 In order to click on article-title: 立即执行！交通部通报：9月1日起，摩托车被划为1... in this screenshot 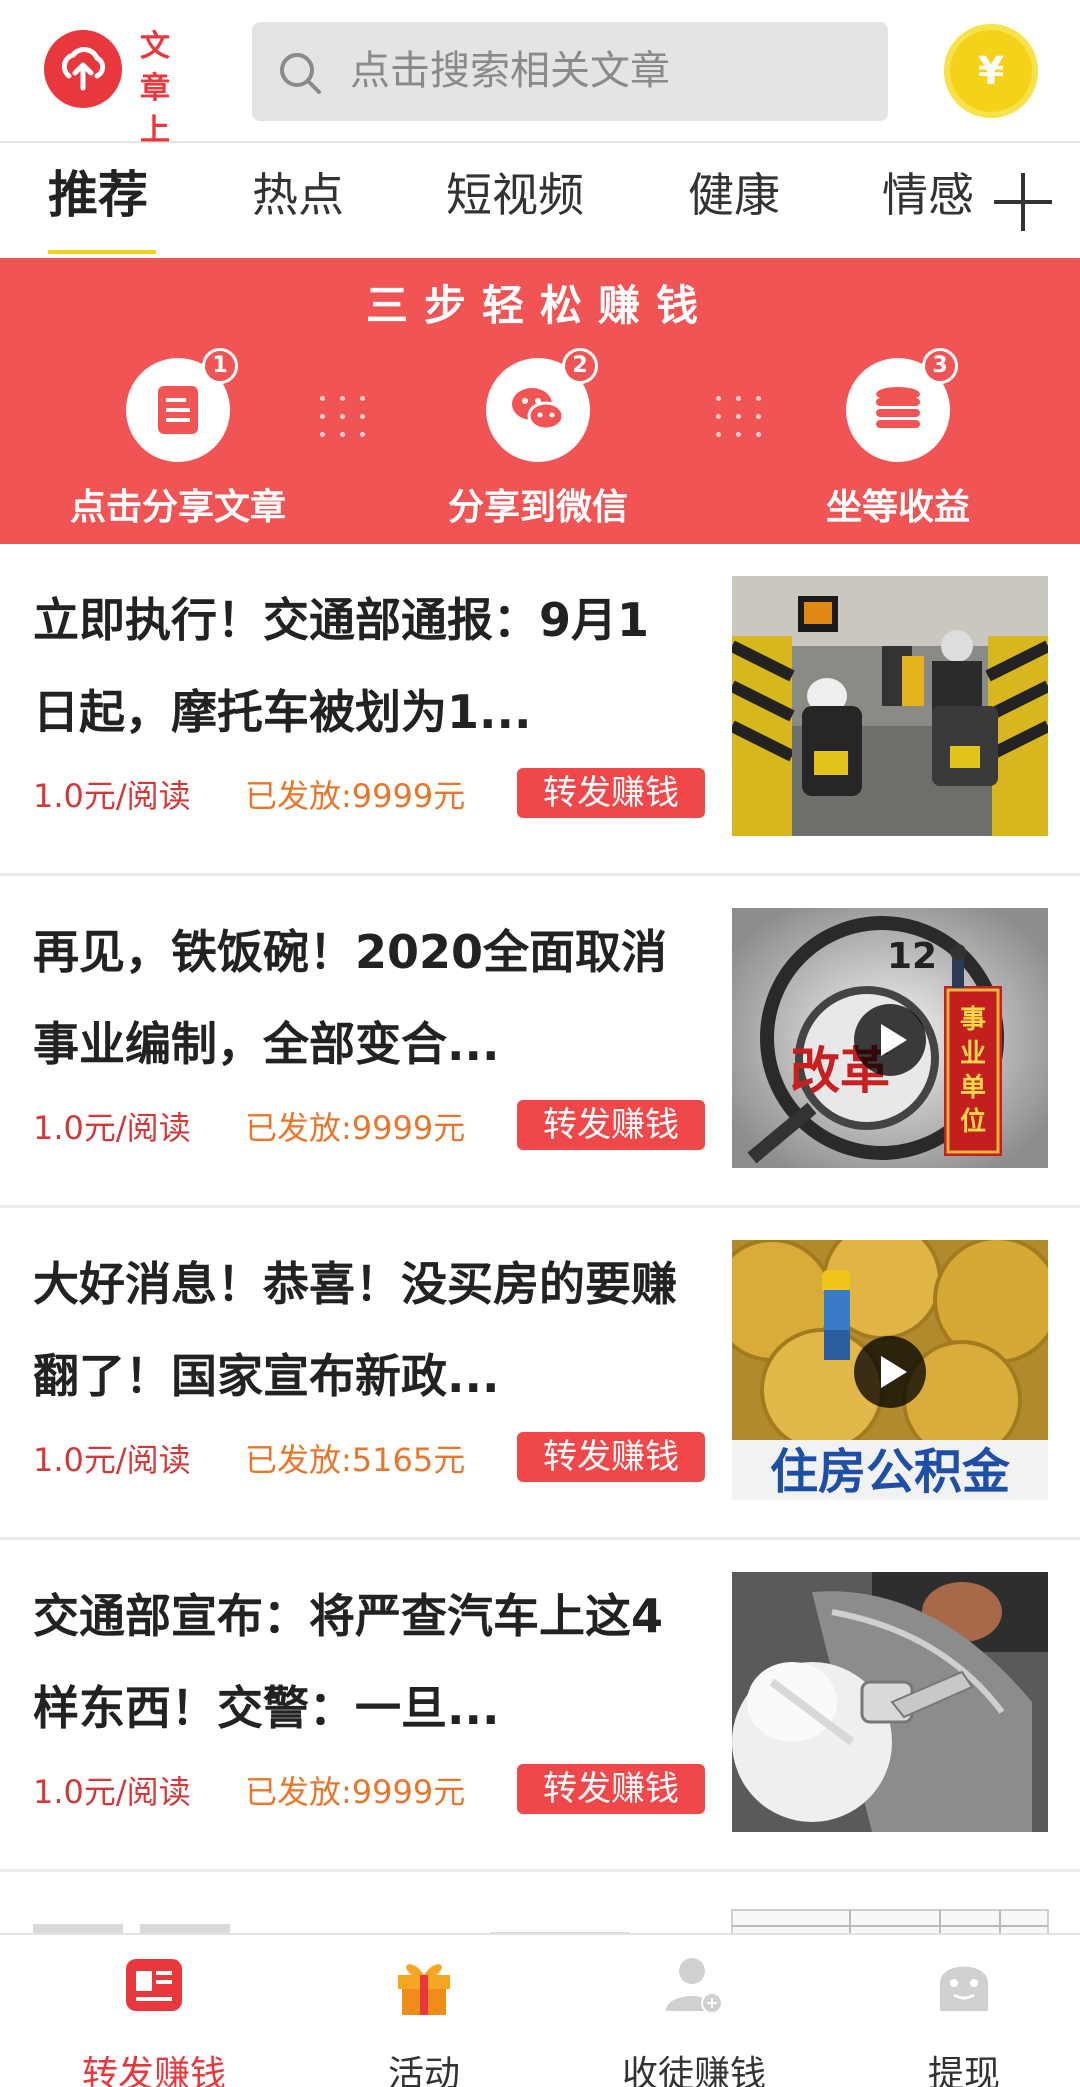, I will do `click(363, 666)`.